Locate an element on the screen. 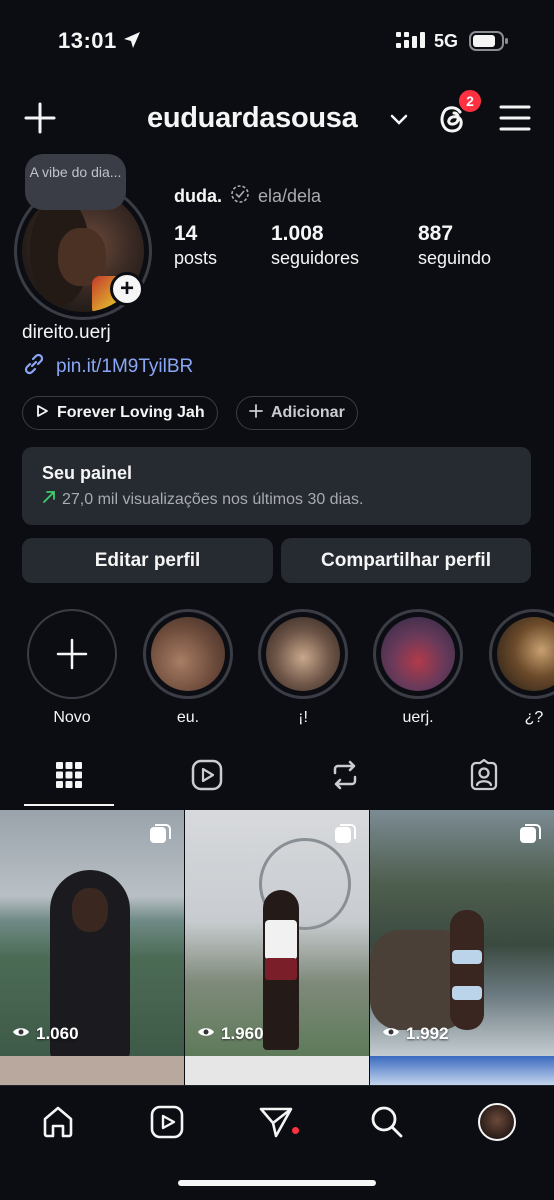 The height and width of the screenshot is (1200, 554). share-profile-button: Compartilhar perfil is located at coordinates (406, 560).